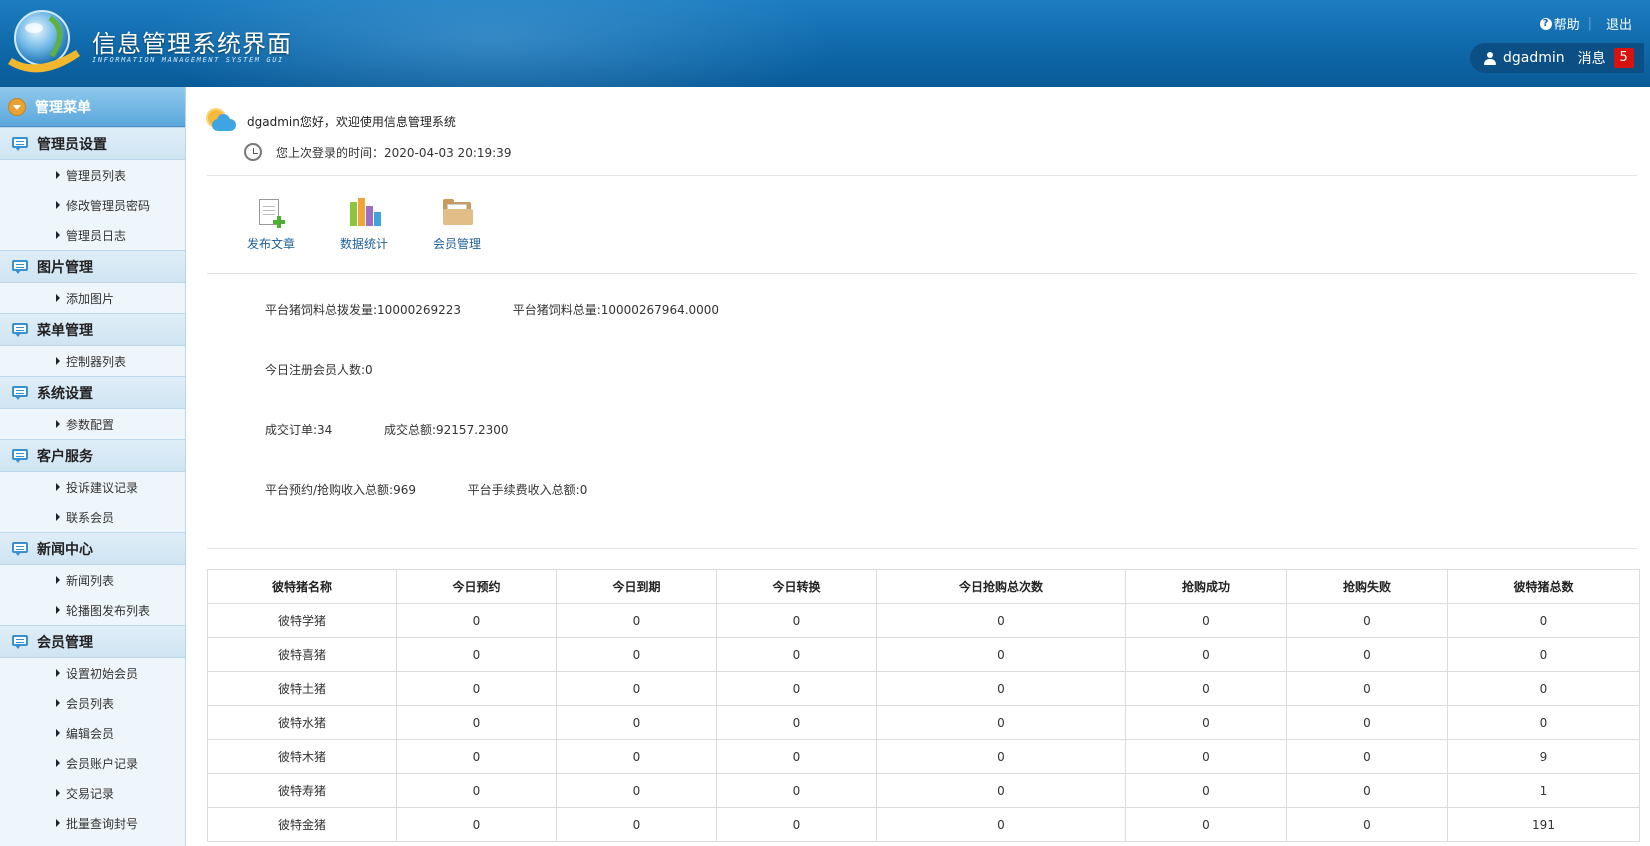 This screenshot has height=846, width=1650. Describe the element at coordinates (92, 455) in the screenshot. I see `sidebar-group-header: 客户服务` at that location.